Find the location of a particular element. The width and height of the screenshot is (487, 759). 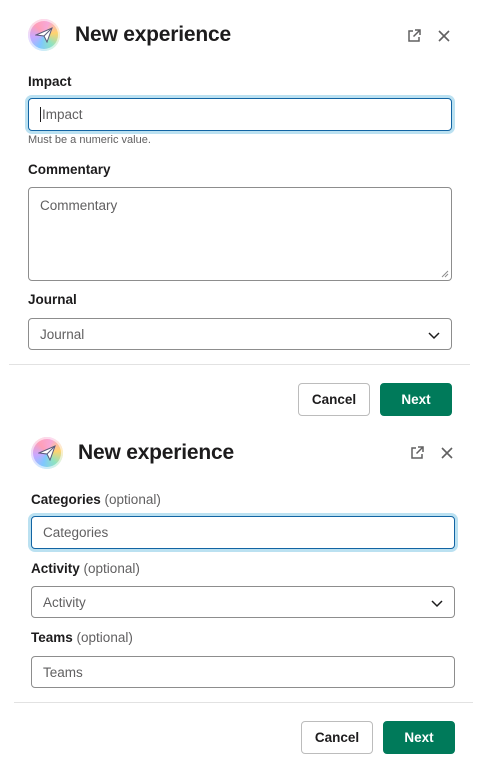

activity-select-value: Activity is located at coordinates (64, 602).